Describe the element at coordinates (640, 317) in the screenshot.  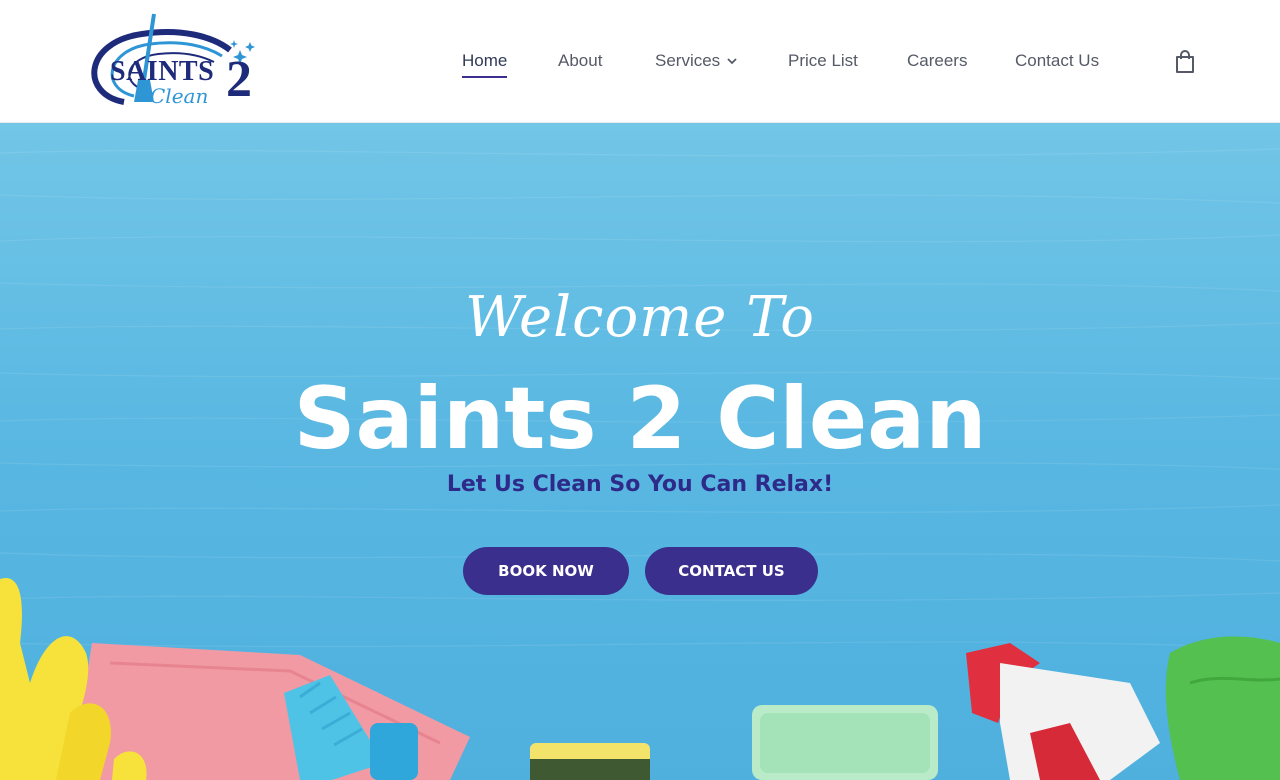
I see `hero-welcome-text: Welcome To` at that location.